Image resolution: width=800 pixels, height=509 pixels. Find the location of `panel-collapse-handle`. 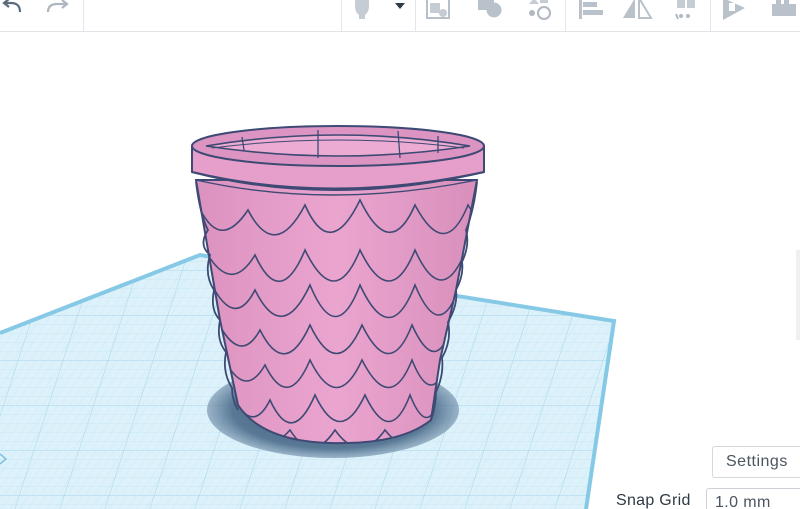

panel-collapse-handle is located at coordinates (798, 295).